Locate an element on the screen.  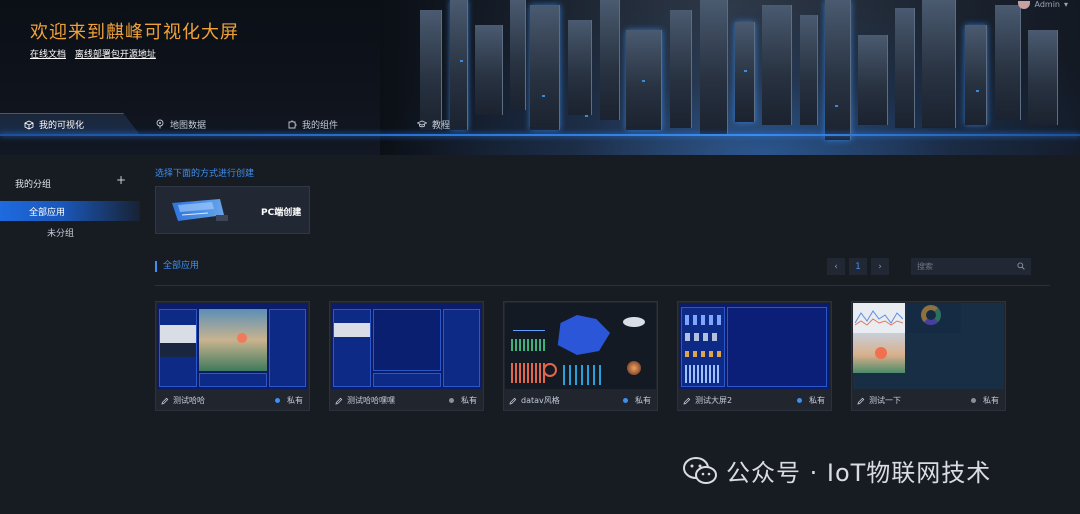
line-chart-thumbnail is located at coordinates (879, 318).